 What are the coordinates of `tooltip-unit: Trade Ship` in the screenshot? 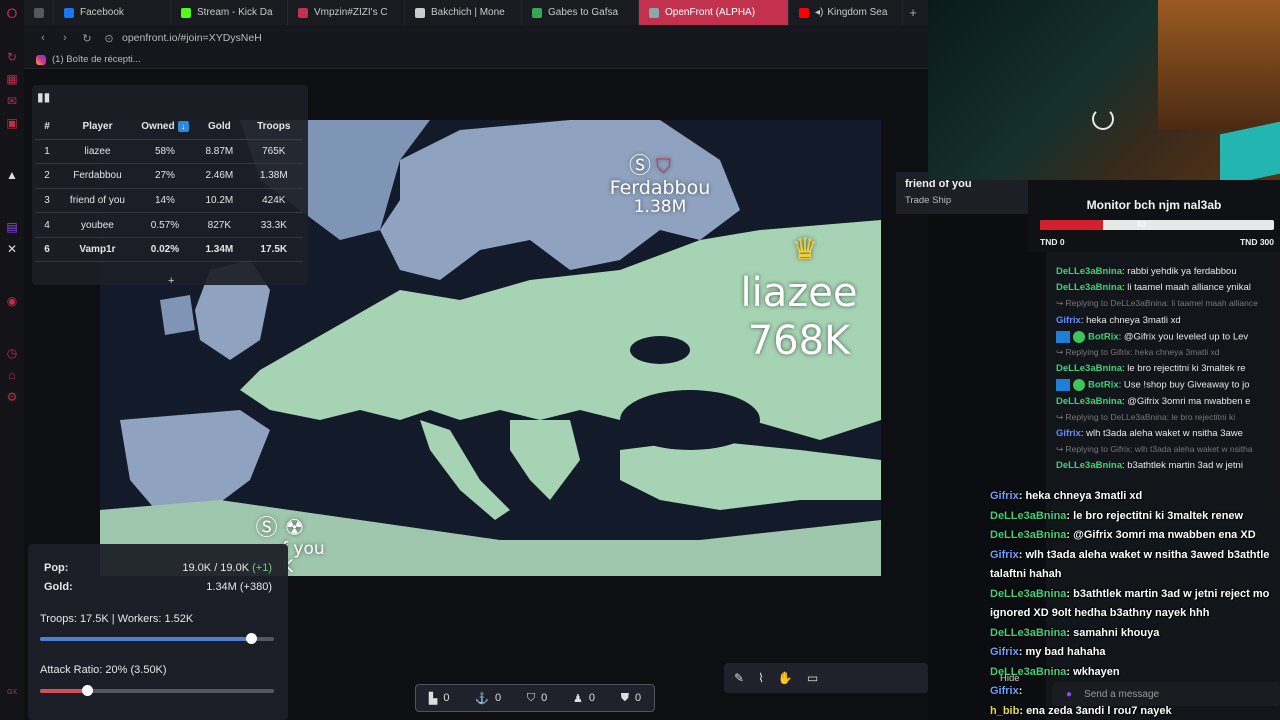 It's located at (928, 200).